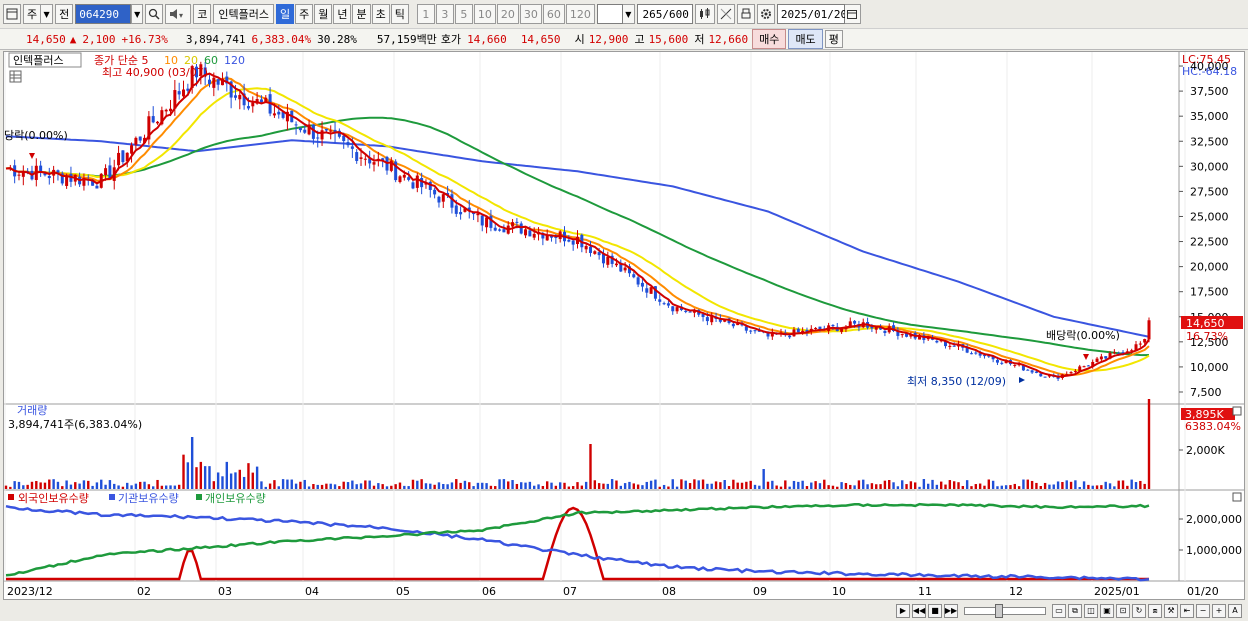 The height and width of the screenshot is (621, 1248). Describe the element at coordinates (1059, 610) in the screenshot. I see `layout-icon: ▭` at that location.